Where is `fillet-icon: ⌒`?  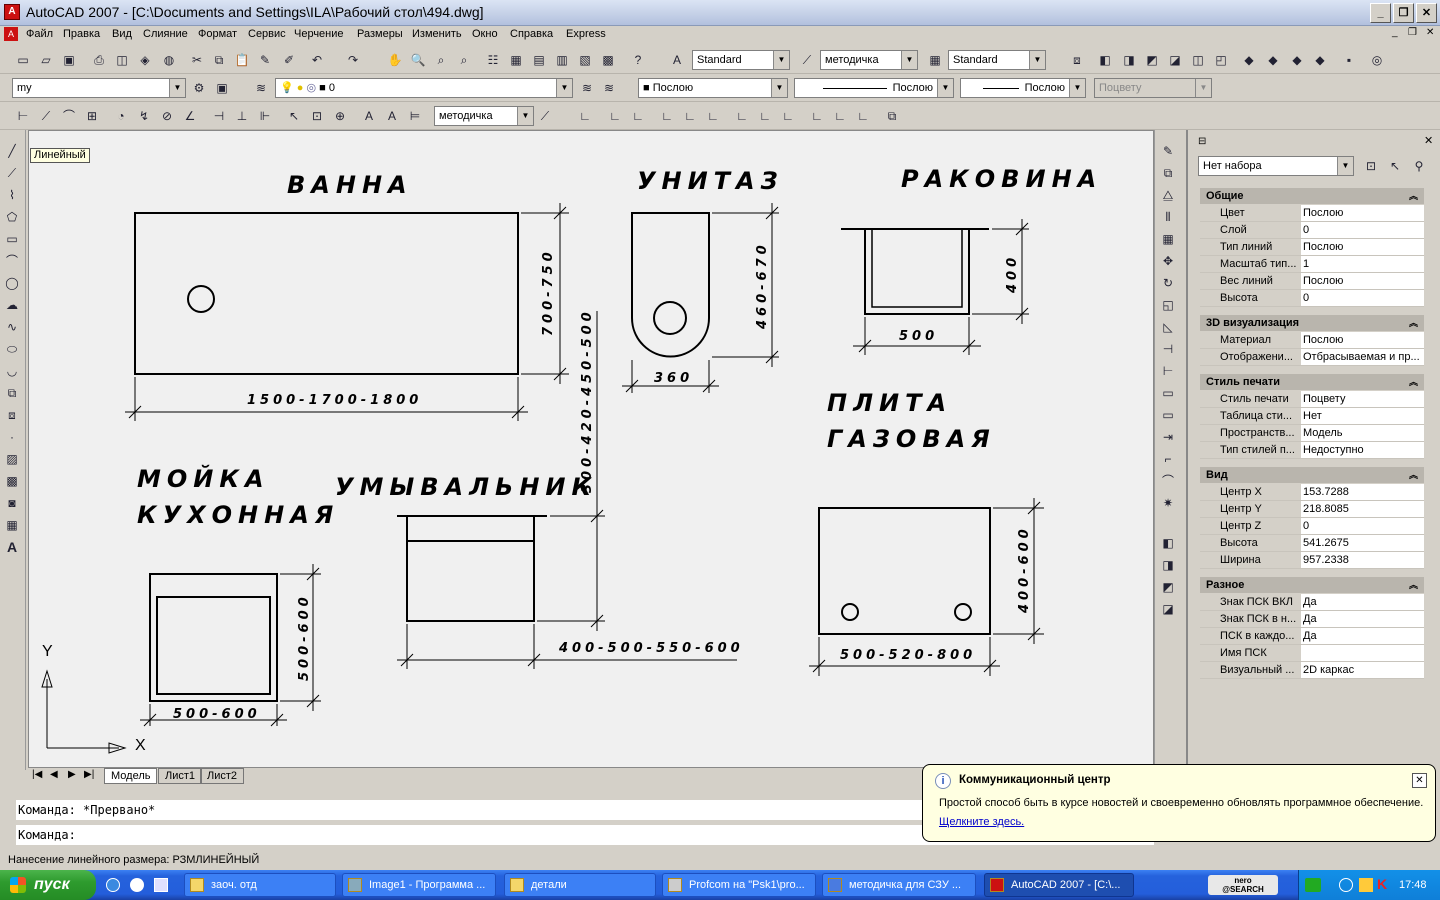
fillet-icon: ⌒ is located at coordinates (1168, 481).